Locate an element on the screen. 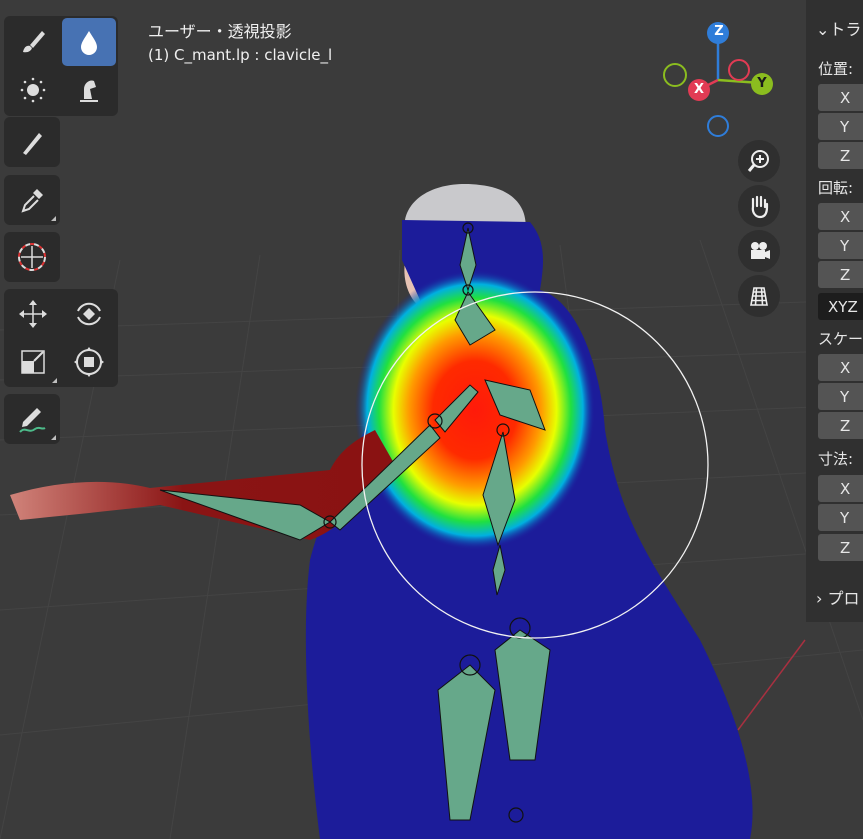 The height and width of the screenshot is (839, 863). chevron-right-icon: › is located at coordinates (819, 598).